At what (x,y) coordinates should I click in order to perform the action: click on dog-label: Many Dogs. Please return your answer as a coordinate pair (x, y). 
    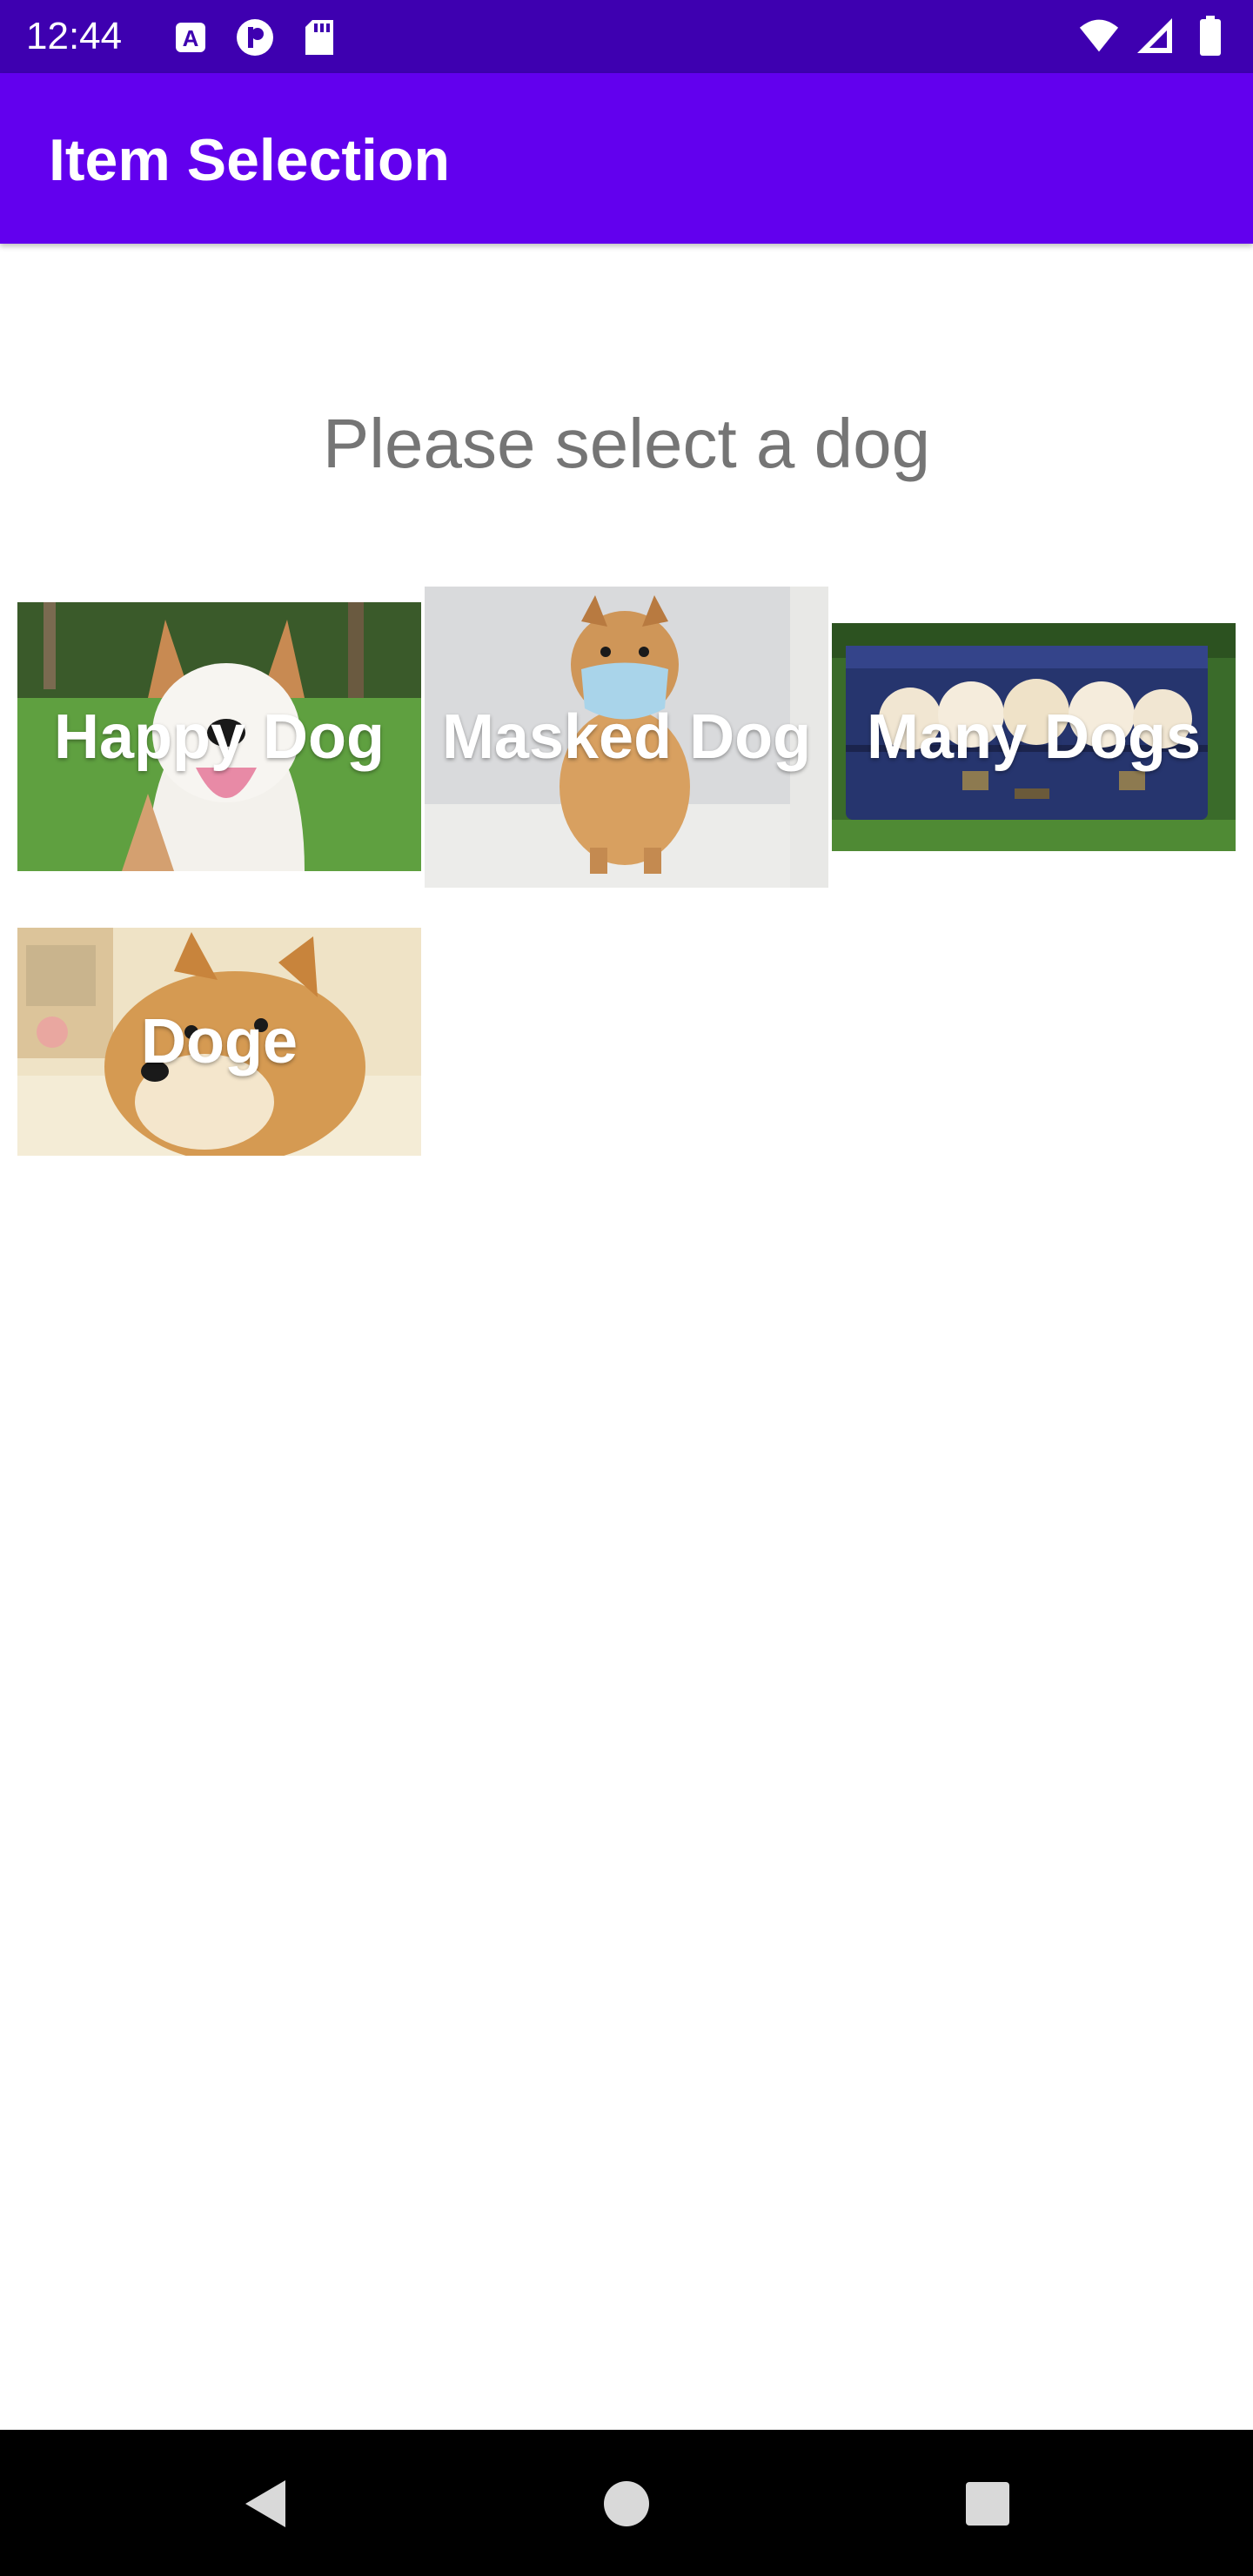
    Looking at the image, I should click on (1034, 737).